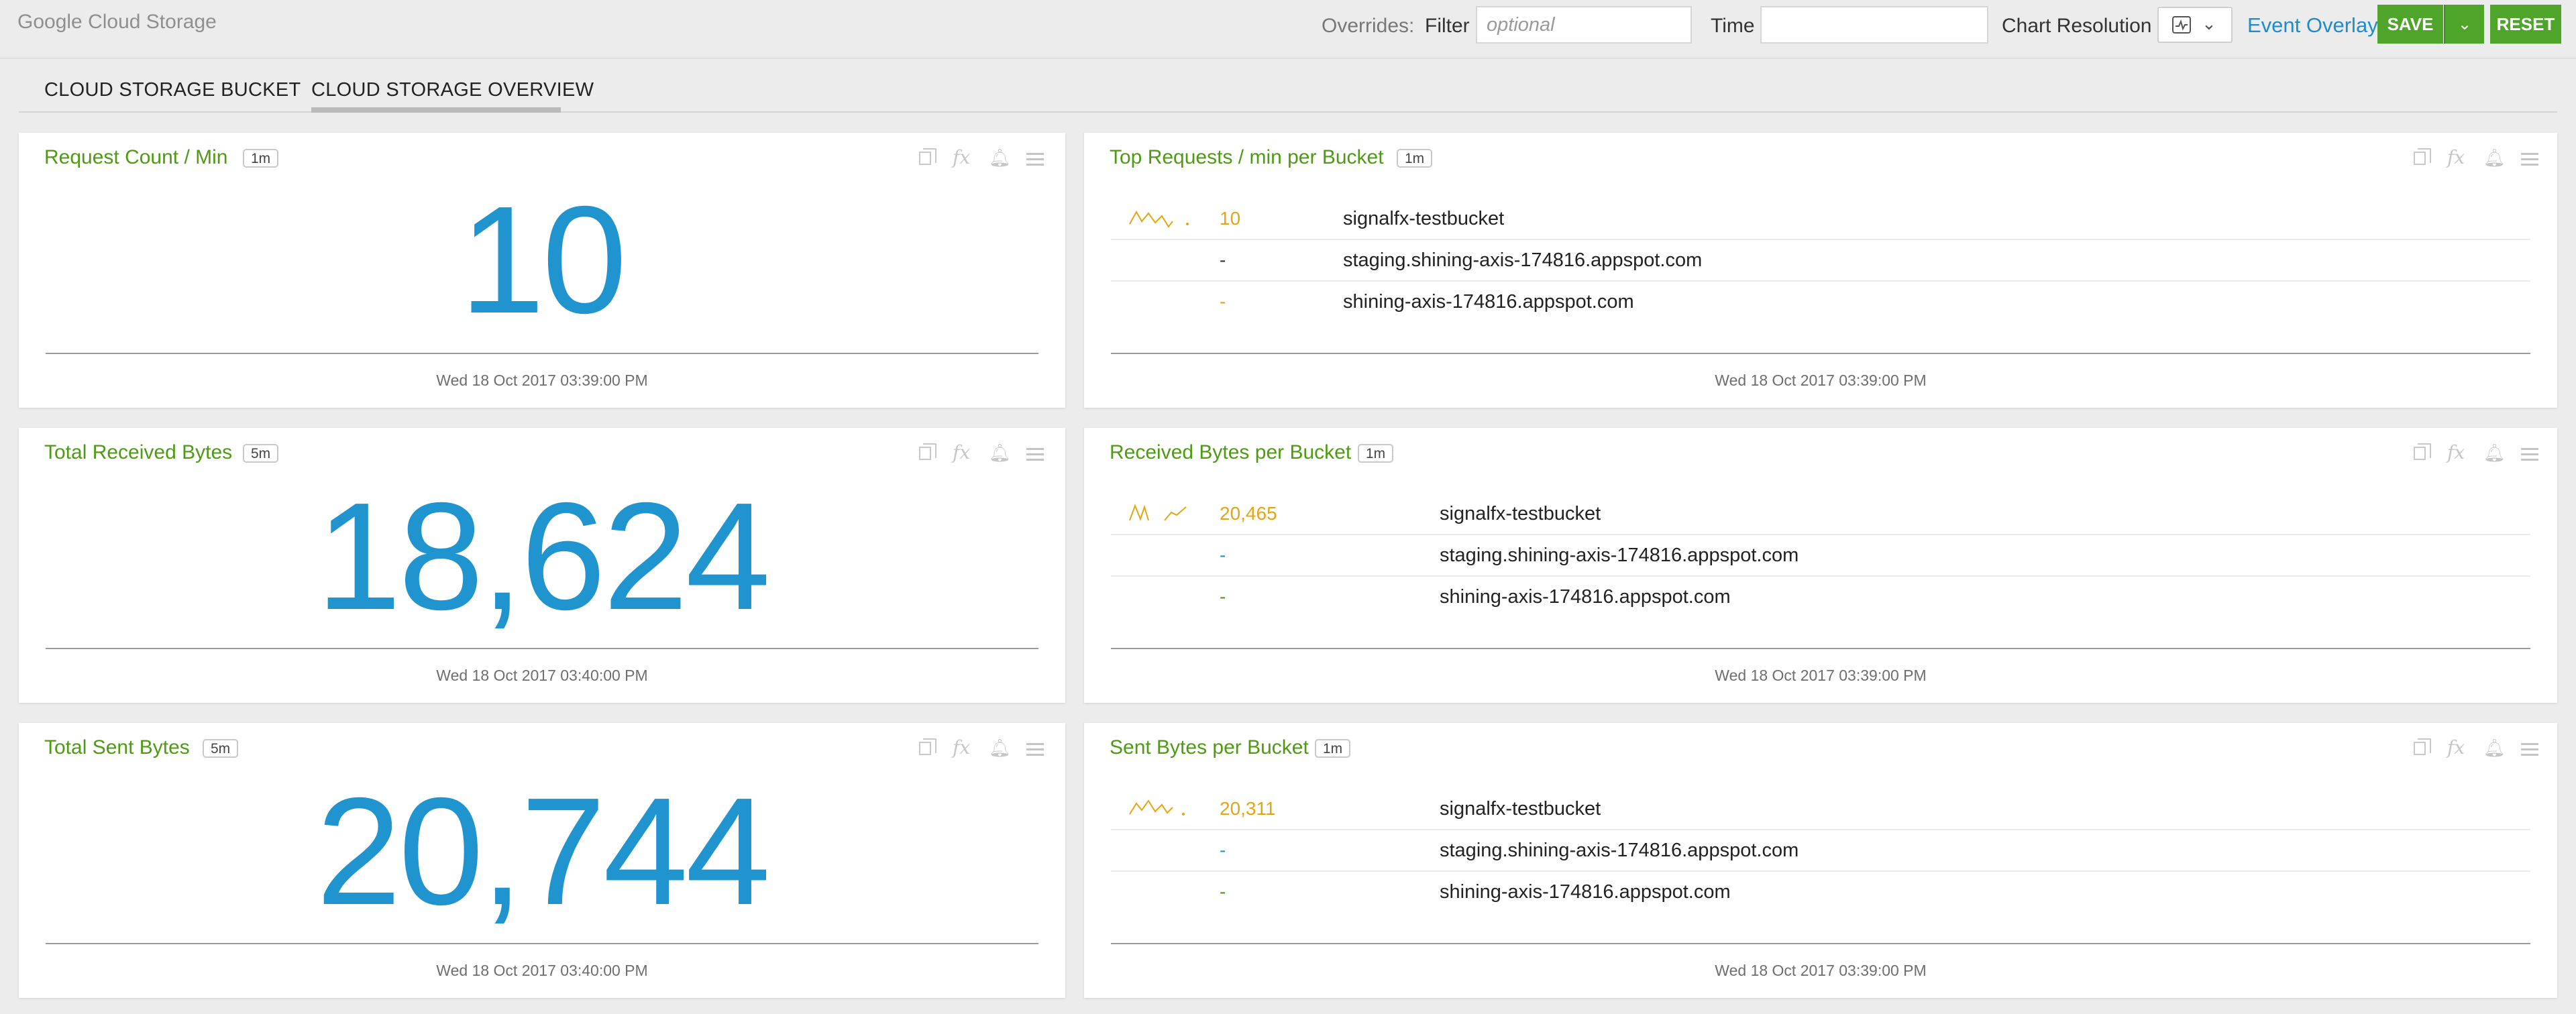 This screenshot has height=1014, width=2576. I want to click on panel-title: Received Bytes per Bucket, so click(1230, 452).